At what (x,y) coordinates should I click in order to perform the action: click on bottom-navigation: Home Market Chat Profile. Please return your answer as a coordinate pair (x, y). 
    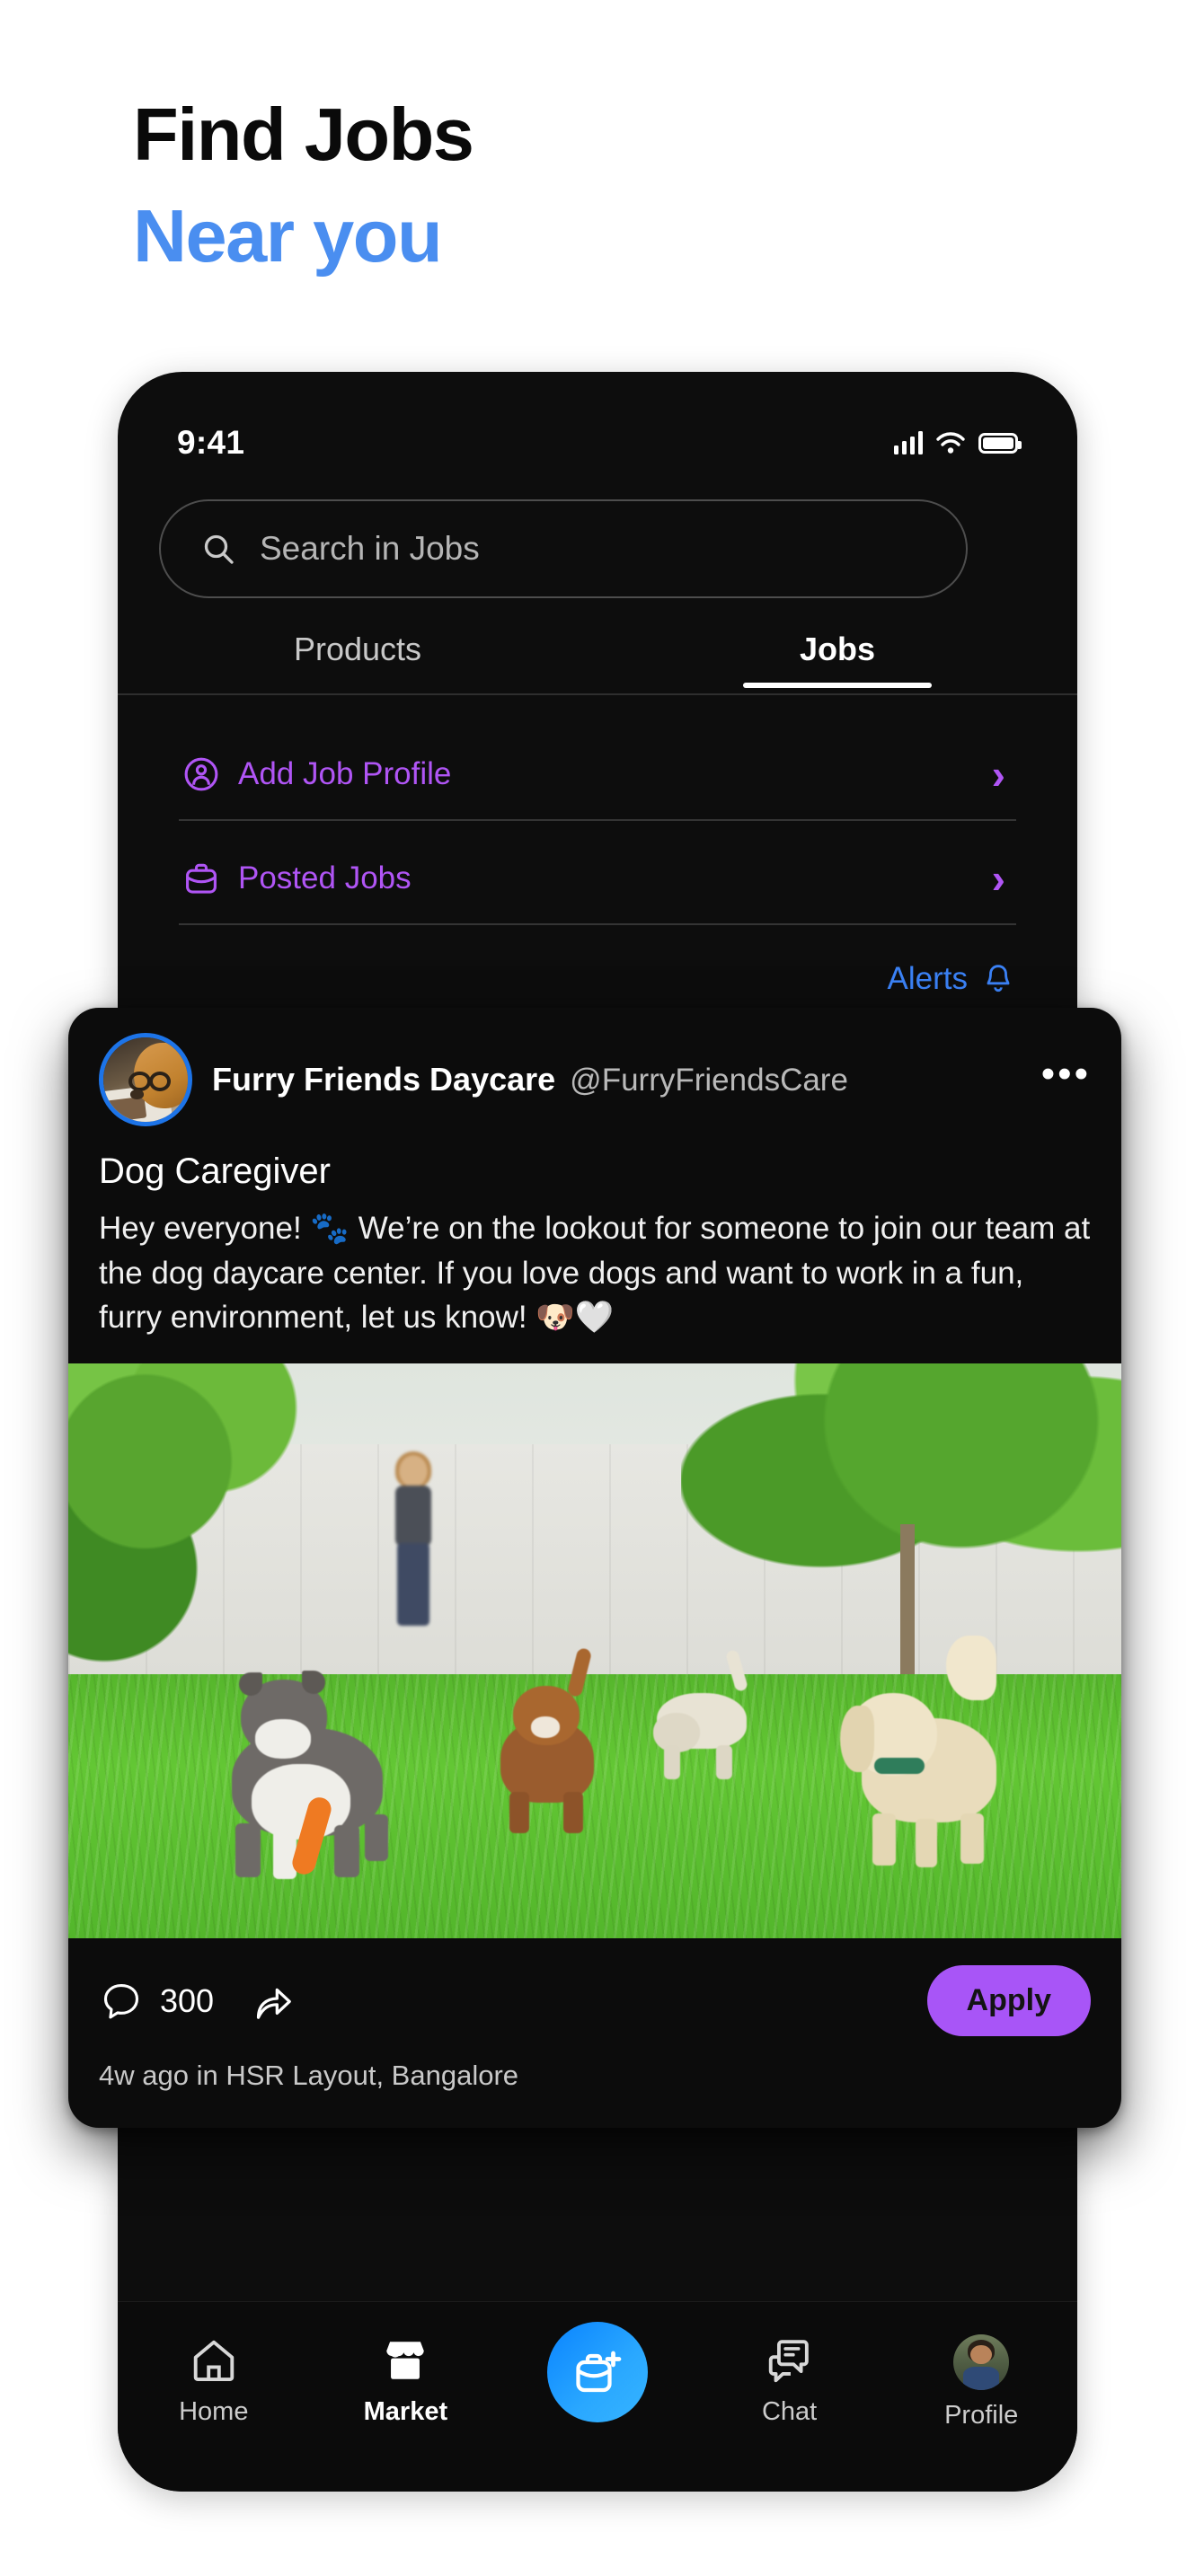
    Looking at the image, I should click on (597, 2396).